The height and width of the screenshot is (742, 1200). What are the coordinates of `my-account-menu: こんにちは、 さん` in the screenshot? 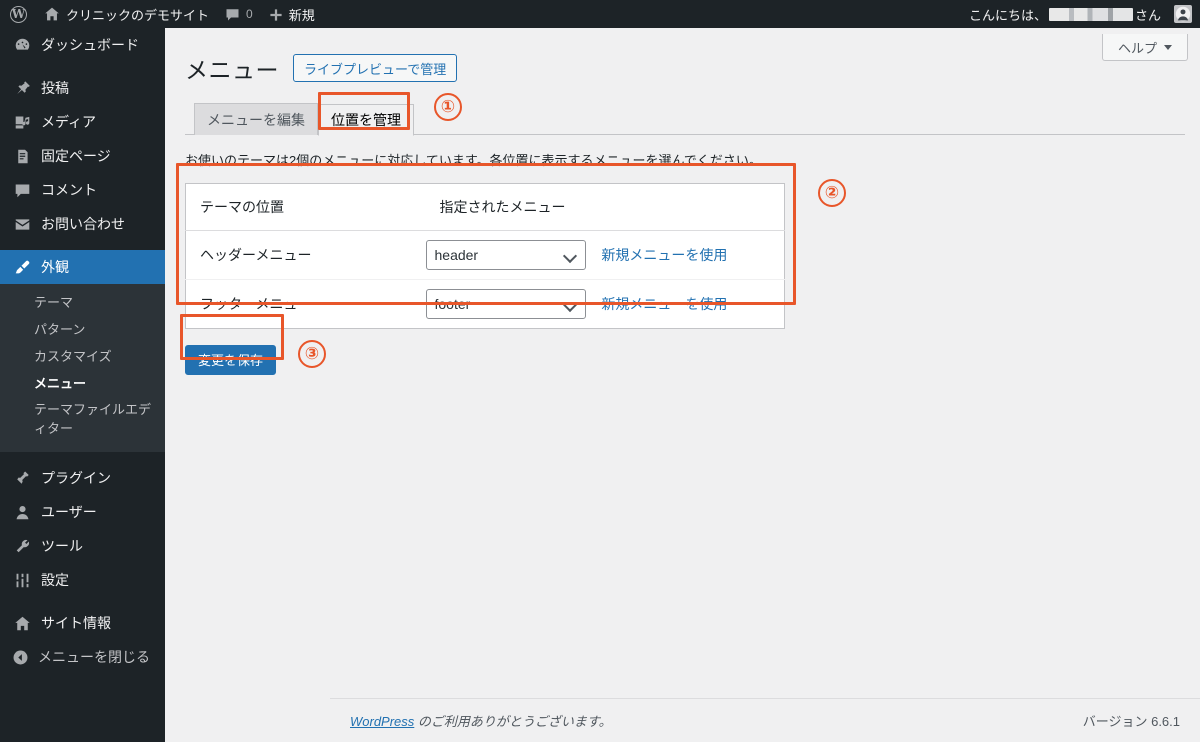 It's located at (1080, 14).